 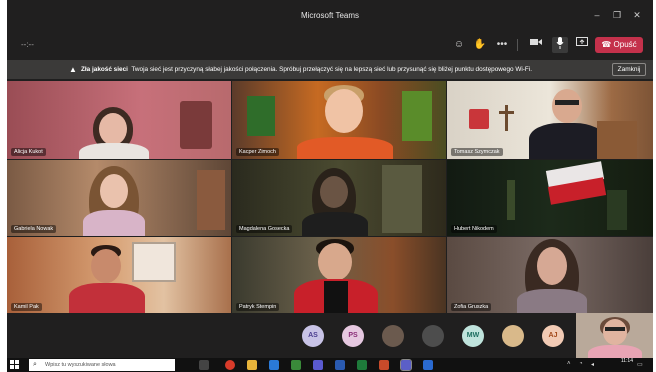 What do you see at coordinates (560, 45) in the screenshot?
I see `microphone-icon` at bounding box center [560, 45].